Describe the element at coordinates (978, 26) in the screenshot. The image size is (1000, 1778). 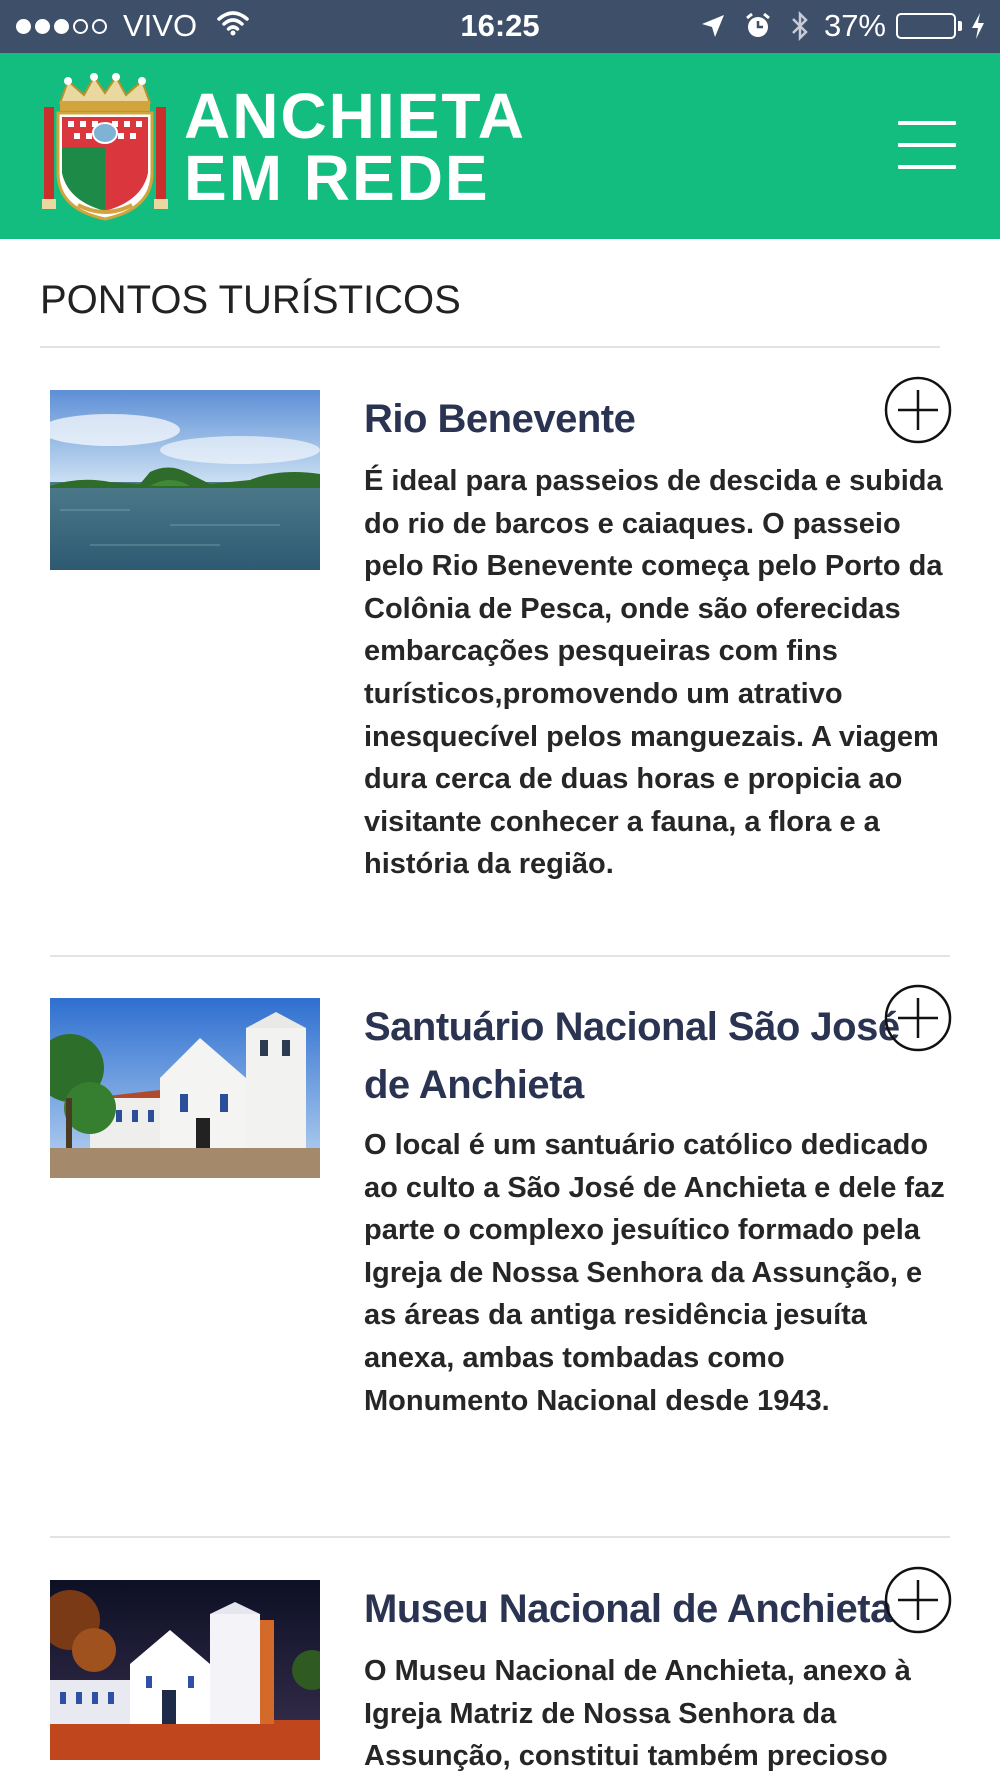
I see `charging-bolt-icon` at that location.